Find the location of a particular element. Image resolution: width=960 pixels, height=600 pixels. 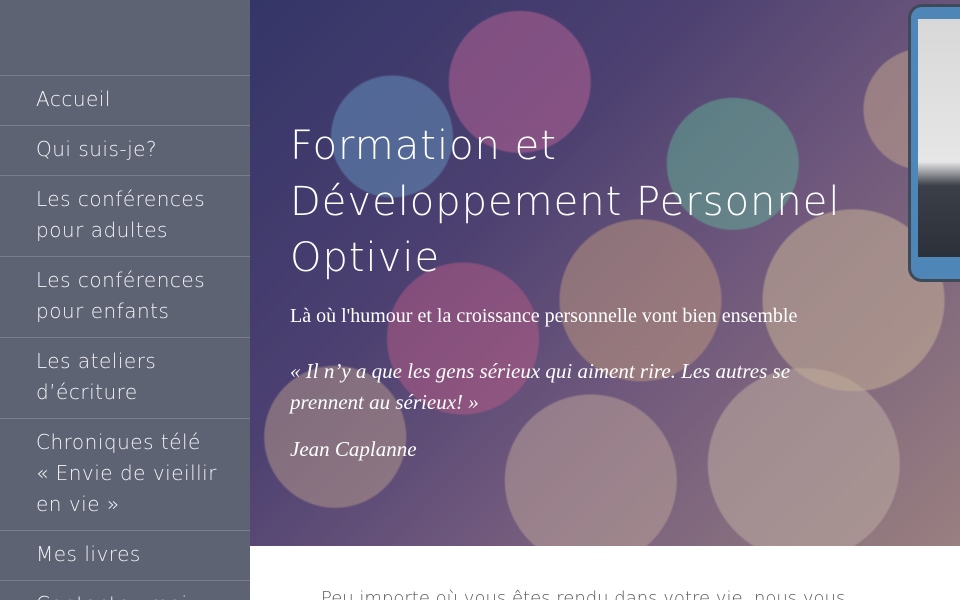

nav-item-accueil: Accueil is located at coordinates (125, 100).